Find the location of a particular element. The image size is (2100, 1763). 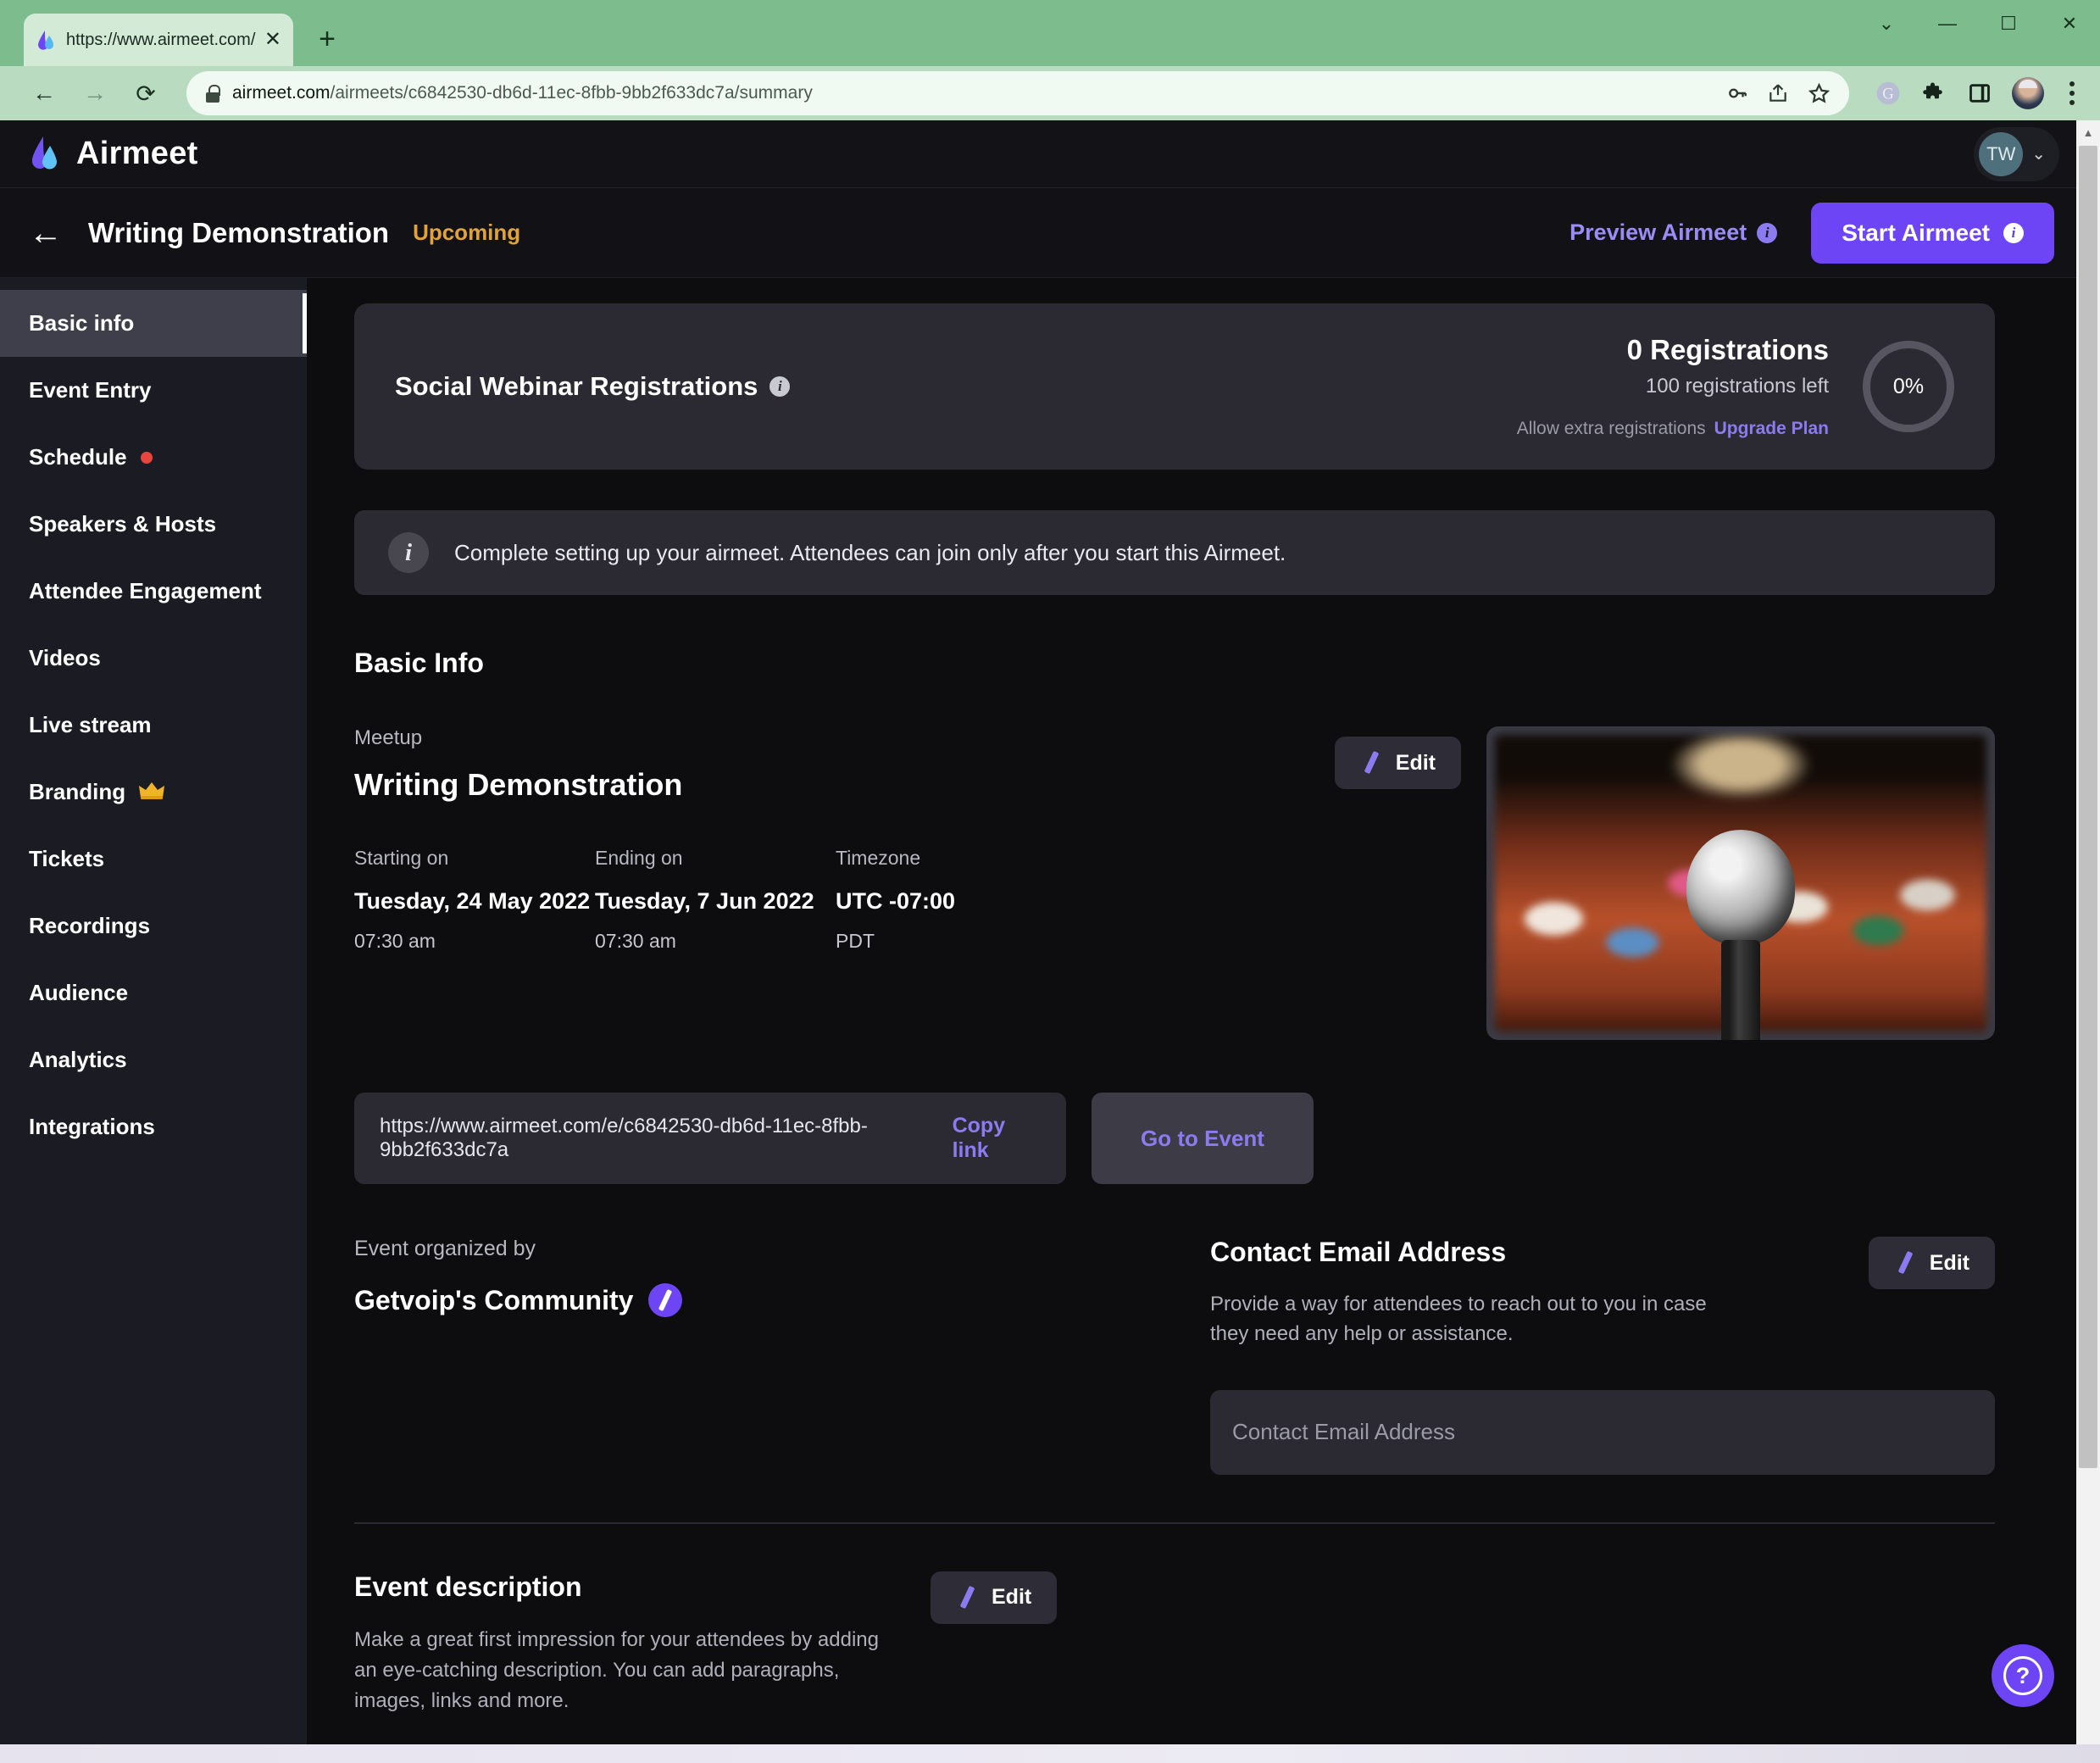

copy-link-button: Copy link is located at coordinates (997, 1138).